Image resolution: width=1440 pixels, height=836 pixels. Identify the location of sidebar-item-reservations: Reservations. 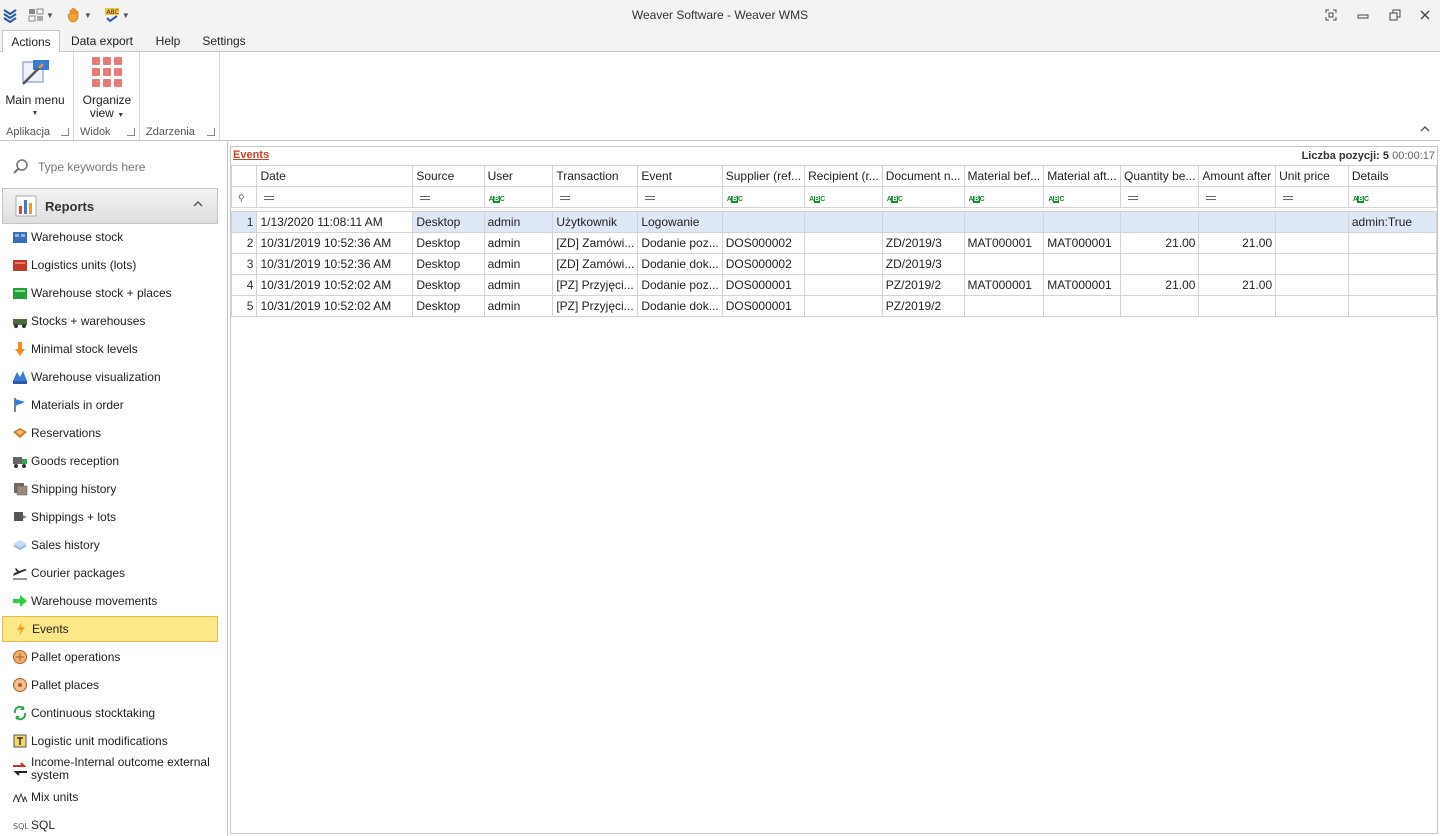
(110, 433).